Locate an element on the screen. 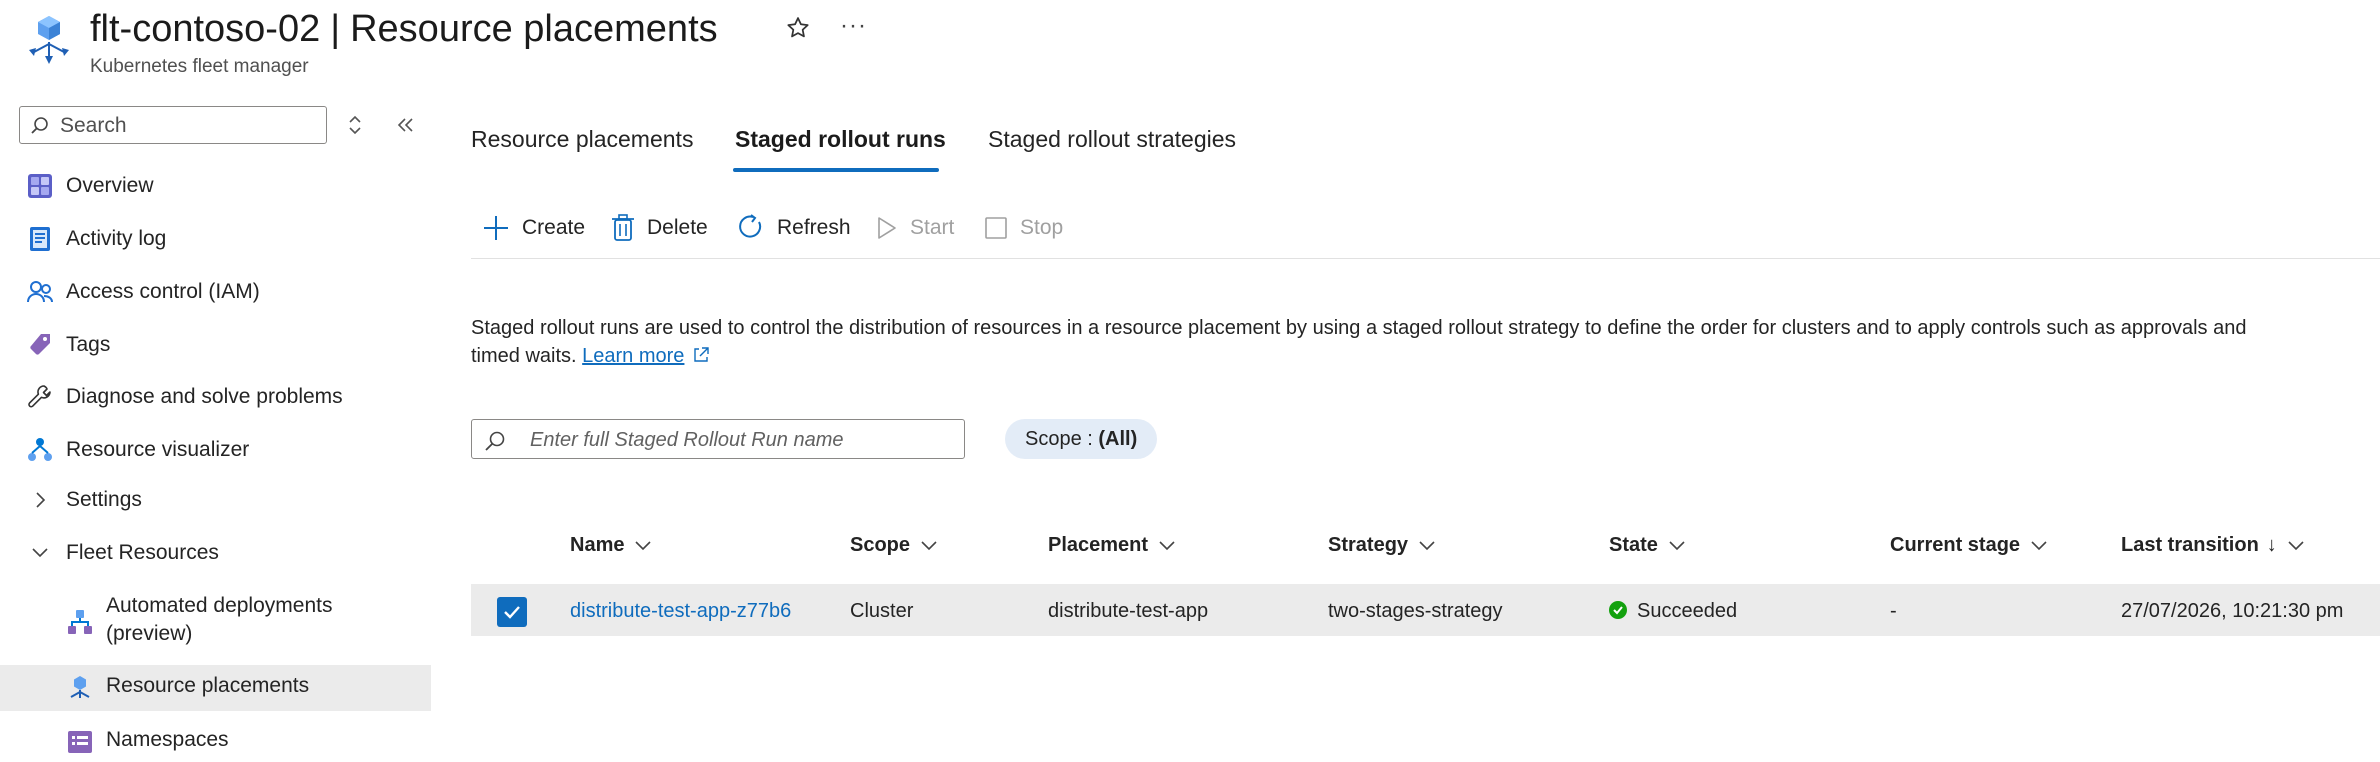  stop-button: Stop is located at coordinates (1023, 228).